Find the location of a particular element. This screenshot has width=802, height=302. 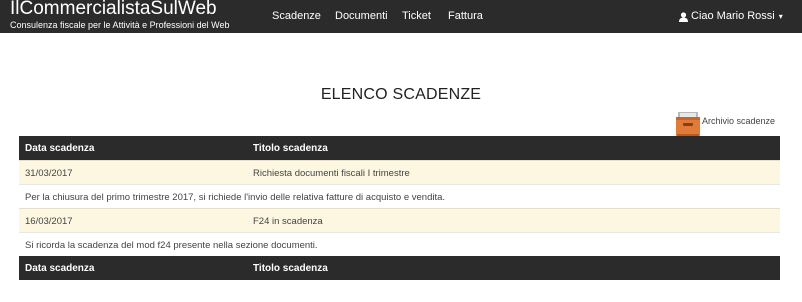

table-header: Data scadenza Titolo scadenza is located at coordinates (399, 148).